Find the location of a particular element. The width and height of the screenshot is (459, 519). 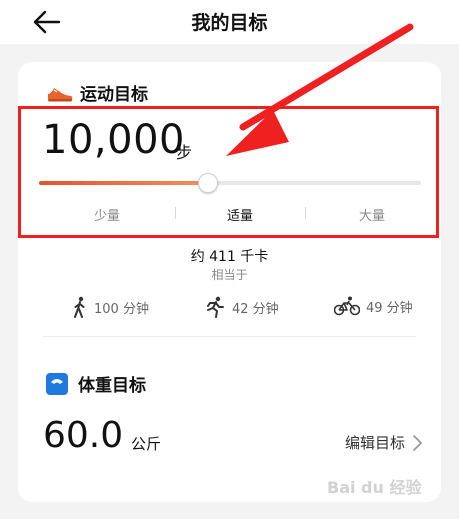

watermark: Bai du 经验 is located at coordinates (374, 487).